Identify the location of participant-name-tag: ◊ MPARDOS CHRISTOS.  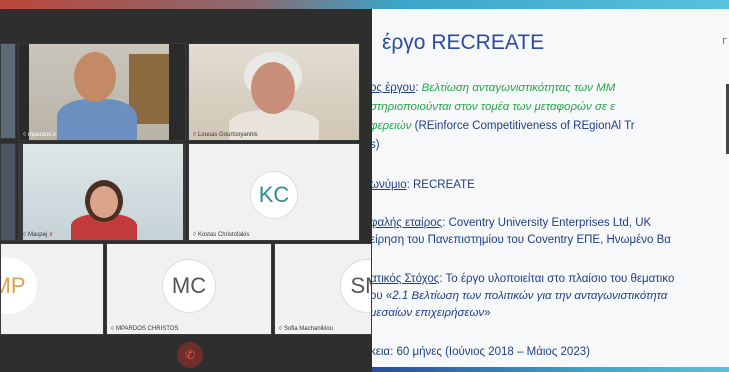
(145, 329).